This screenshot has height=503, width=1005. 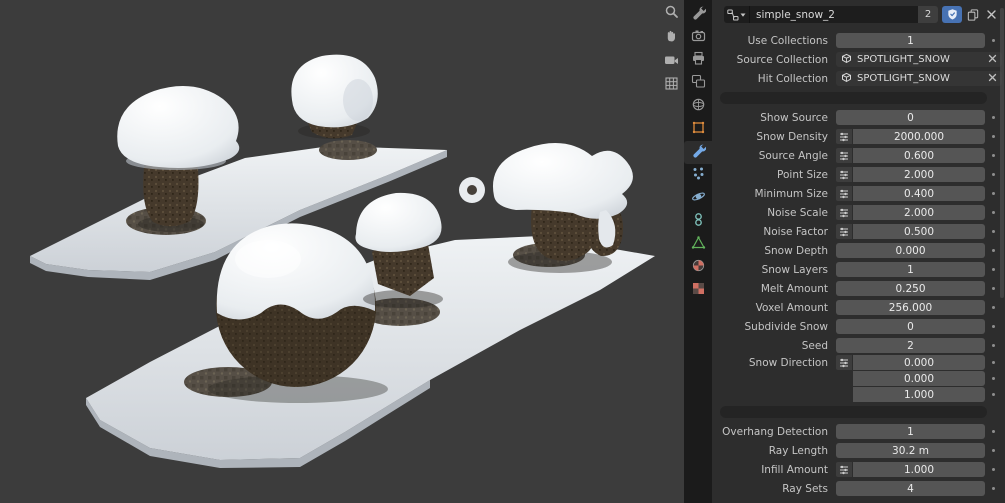 What do you see at coordinates (792, 136) in the screenshot?
I see `prop-label: Snow Density` at bounding box center [792, 136].